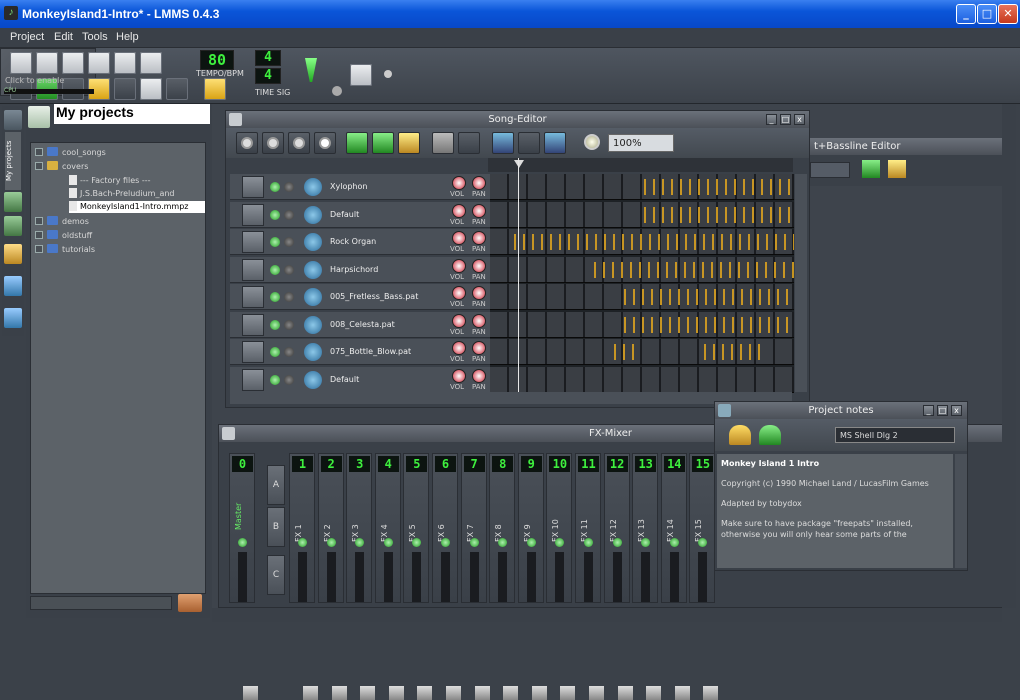 The width and height of the screenshot is (1020, 700). Describe the element at coordinates (276, 485) in the screenshot. I see `bank-a-button: A` at that location.